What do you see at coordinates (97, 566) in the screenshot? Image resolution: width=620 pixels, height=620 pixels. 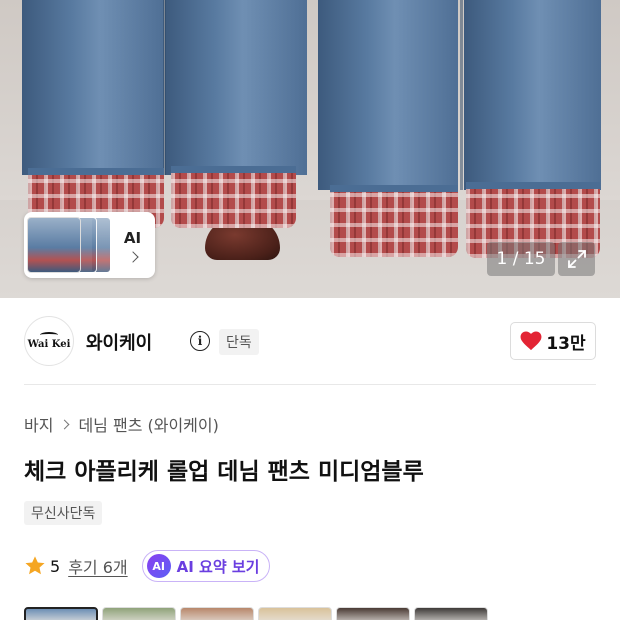 I see `review-link: 후기 6개` at bounding box center [97, 566].